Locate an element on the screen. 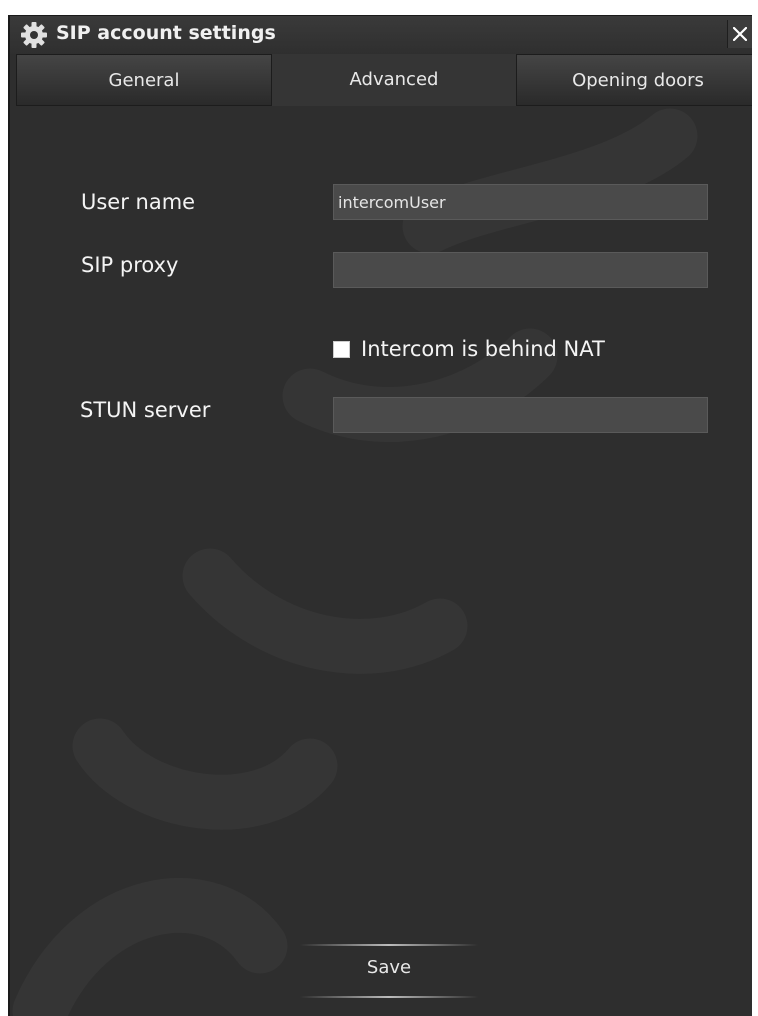  window-title: SIP account settings is located at coordinates (166, 33).